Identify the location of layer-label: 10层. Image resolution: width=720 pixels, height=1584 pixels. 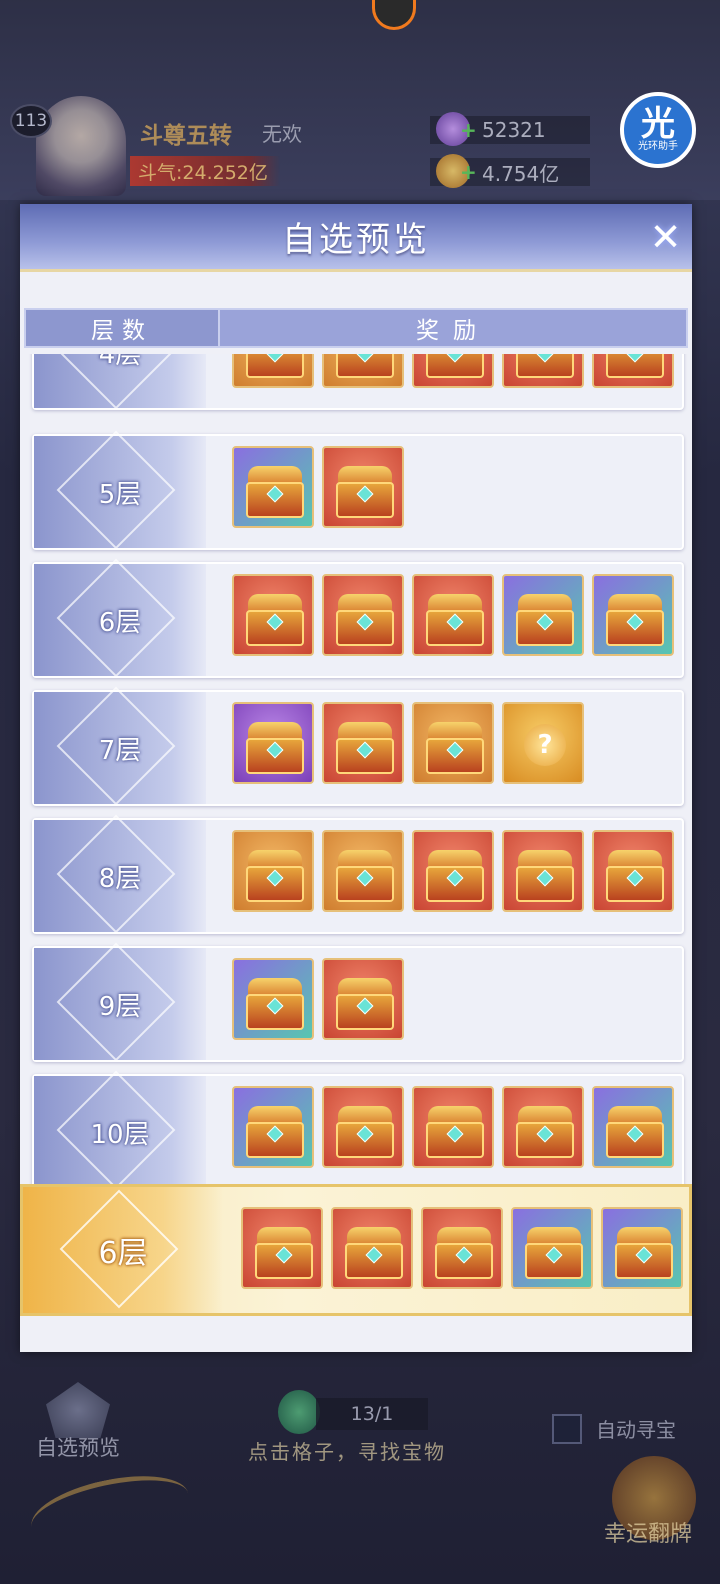
(120, 1134).